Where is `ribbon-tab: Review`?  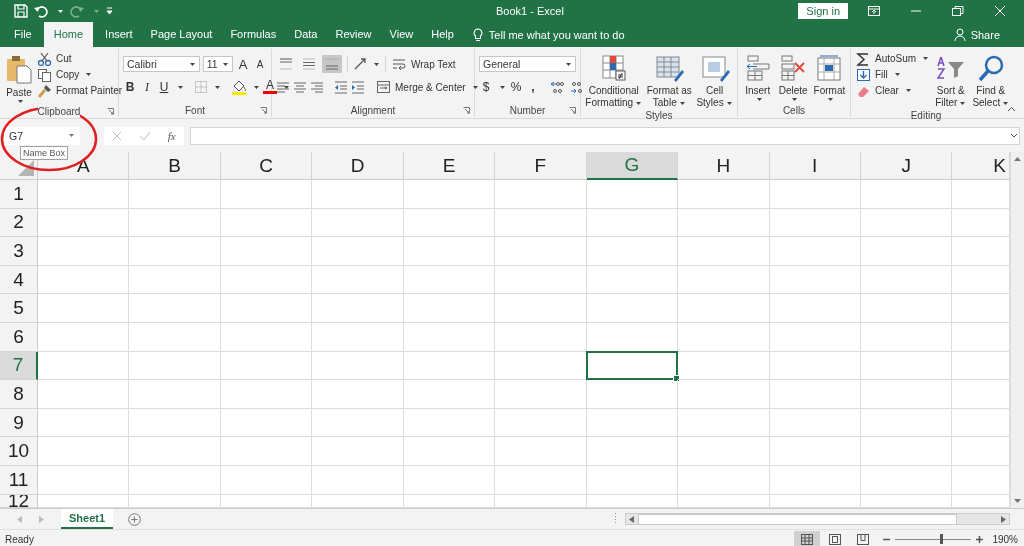 ribbon-tab: Review is located at coordinates (353, 34).